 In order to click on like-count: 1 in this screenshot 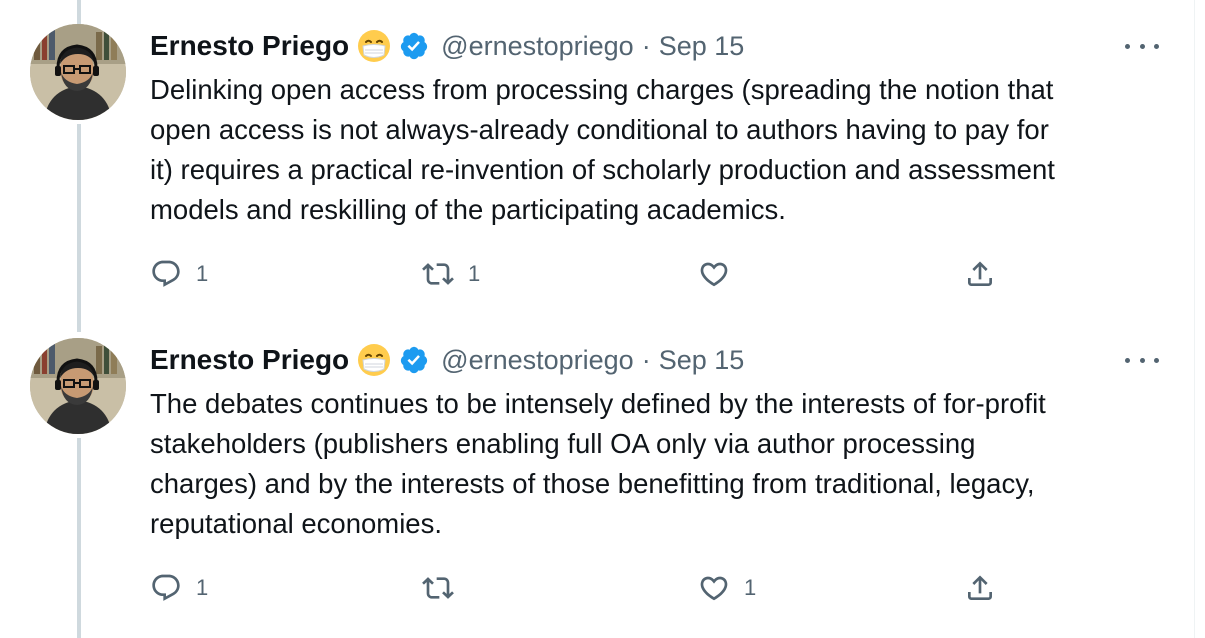, I will do `click(750, 587)`.